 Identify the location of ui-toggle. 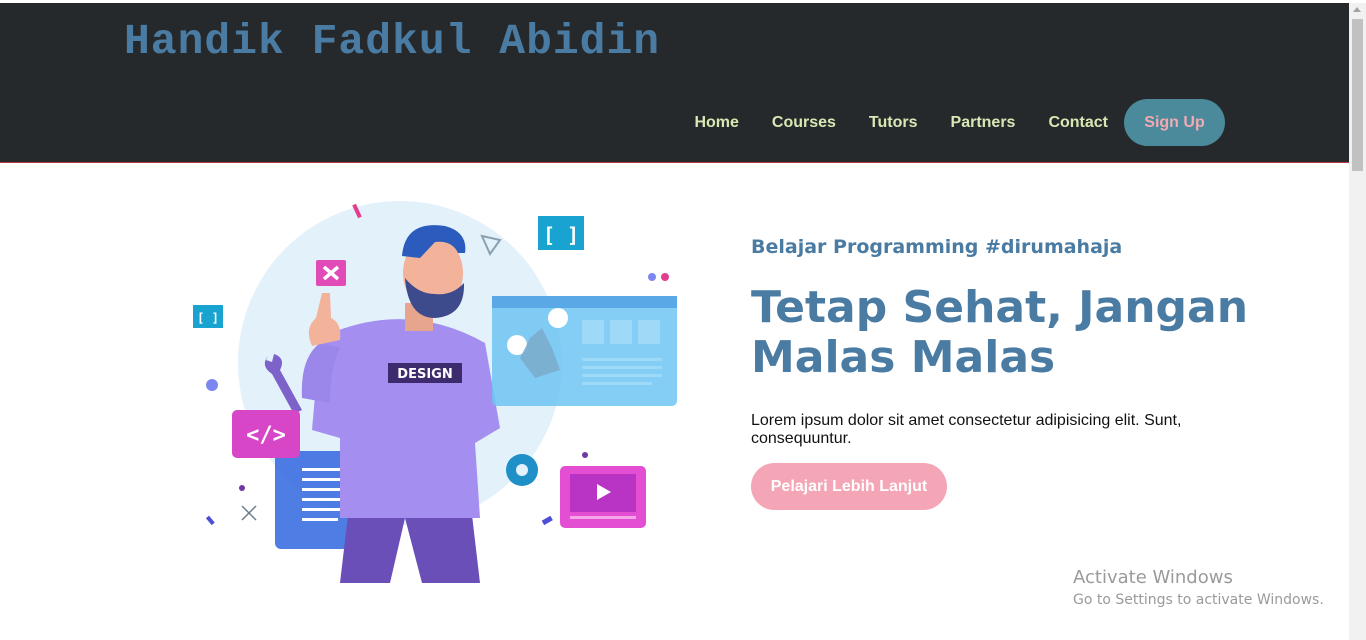
(558, 318).